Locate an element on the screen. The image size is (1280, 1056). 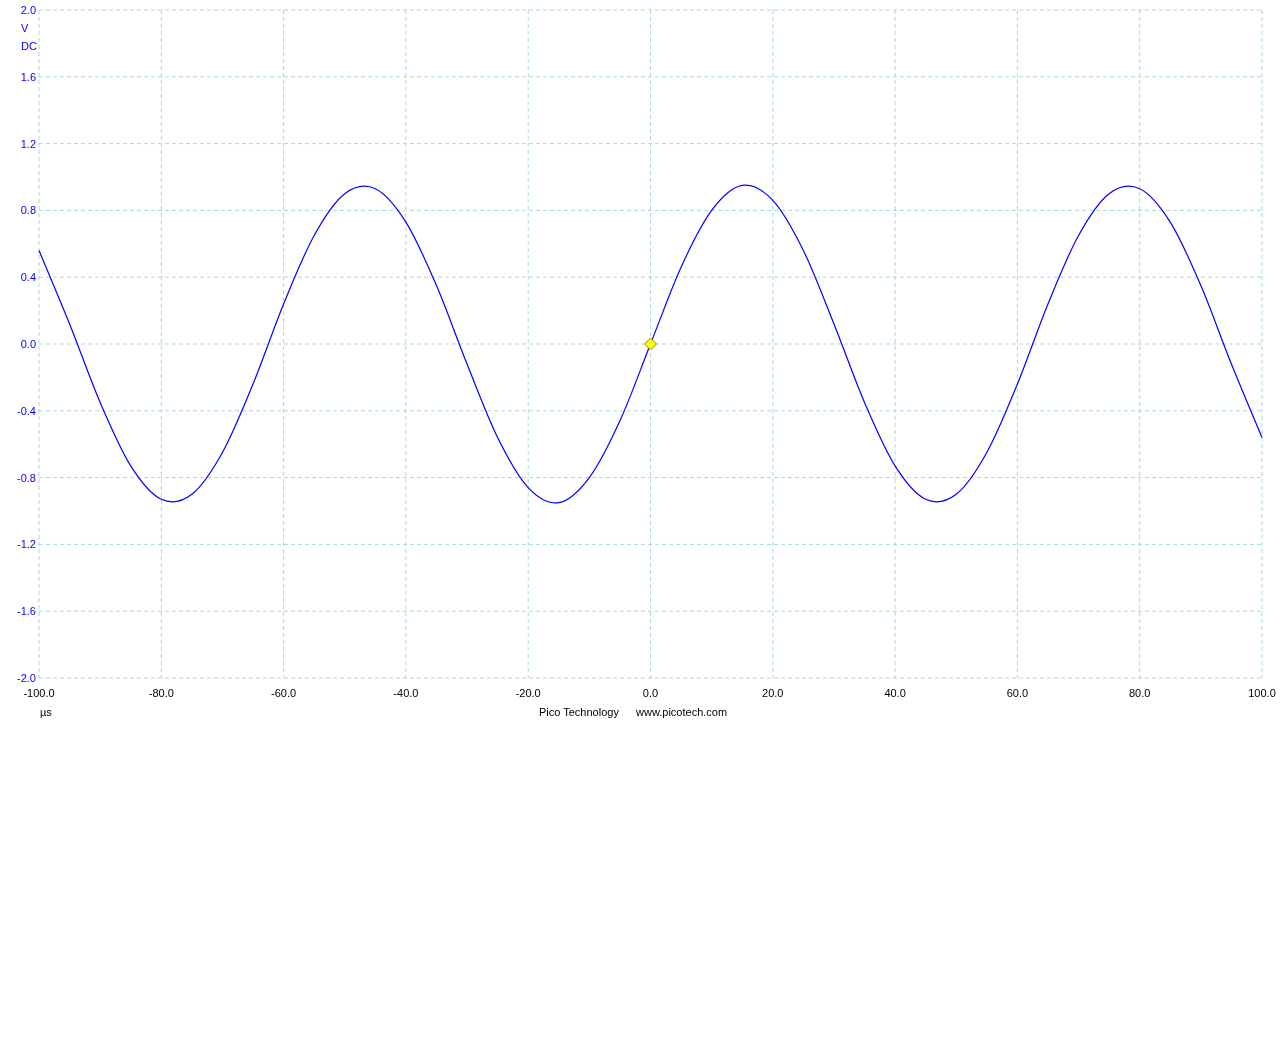
x-tick-label: 0.0 is located at coordinates (650, 693).